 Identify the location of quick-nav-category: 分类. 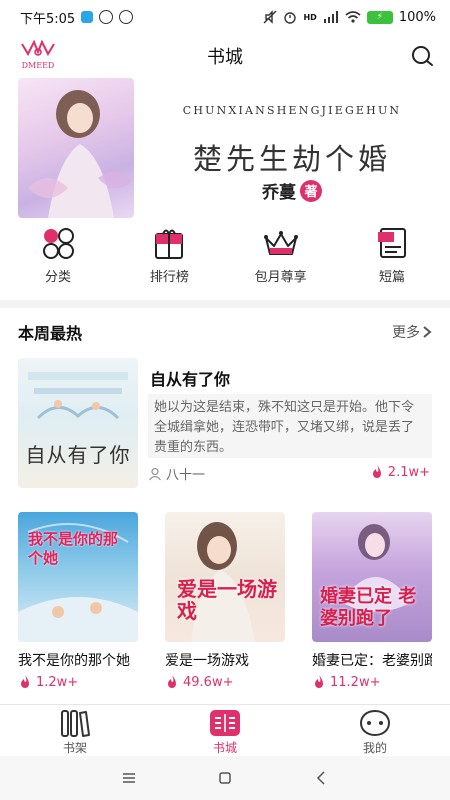
(58, 258).